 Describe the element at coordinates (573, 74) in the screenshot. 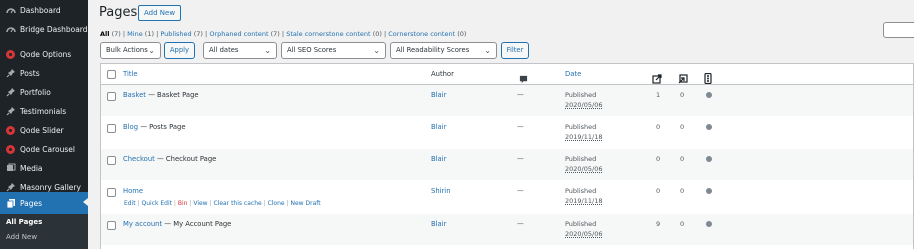

I see `column-date: Date` at that location.